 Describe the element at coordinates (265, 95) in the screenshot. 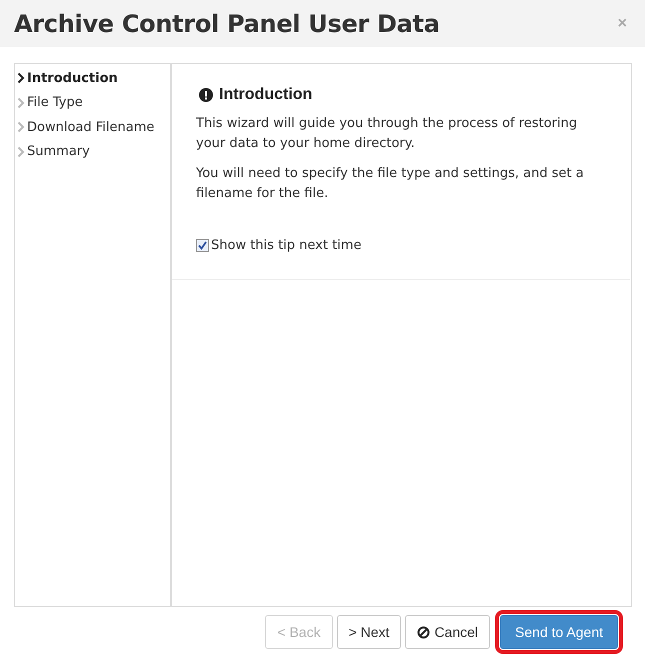

I see `section-heading: Introduction` at that location.